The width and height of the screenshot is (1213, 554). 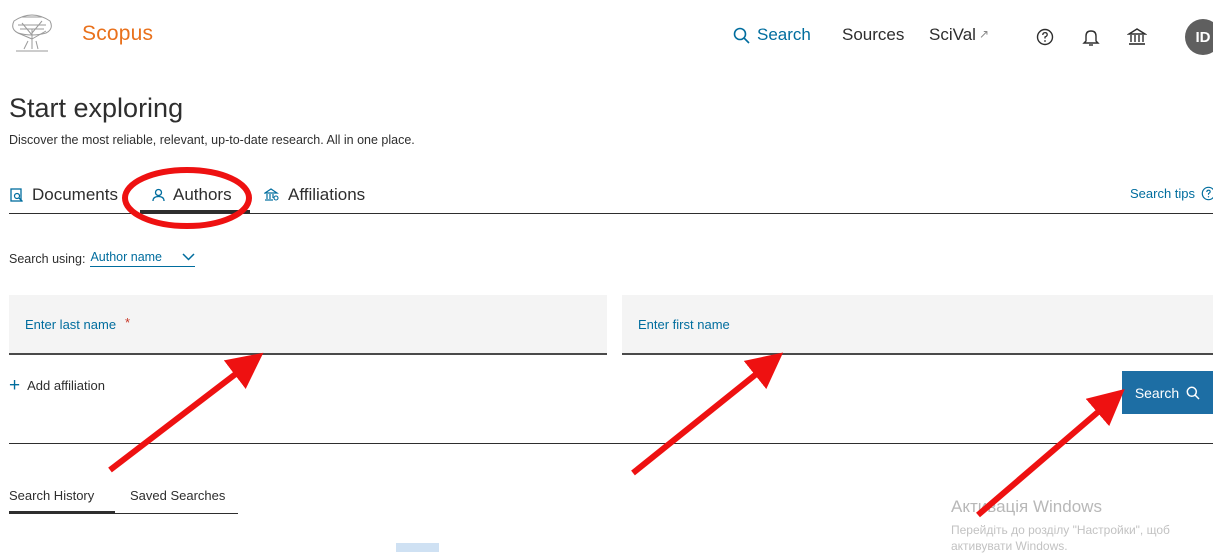 I want to click on chevron-down-icon, so click(x=188, y=257).